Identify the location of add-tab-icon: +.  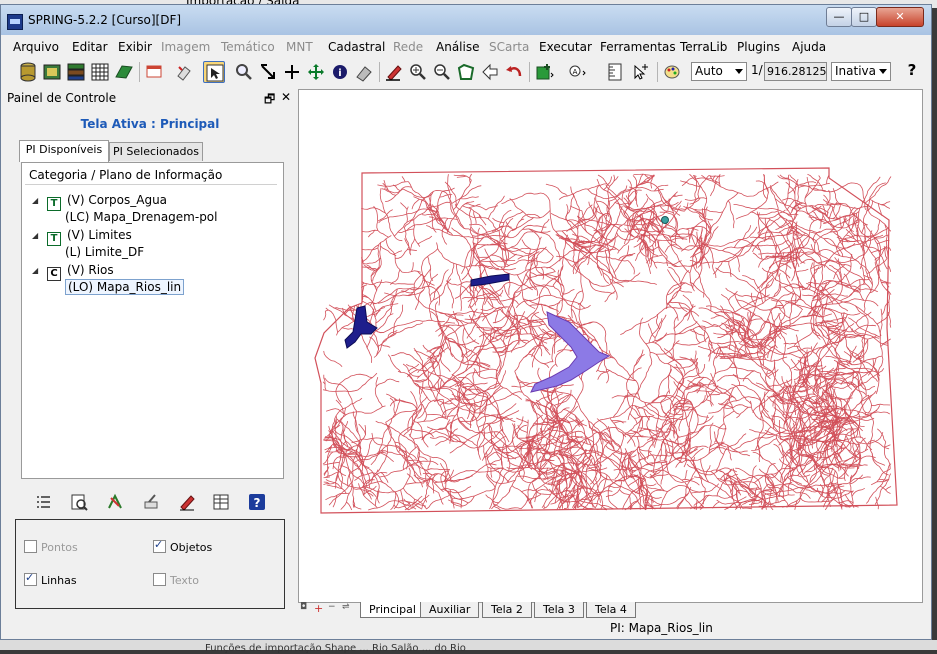
(318, 608).